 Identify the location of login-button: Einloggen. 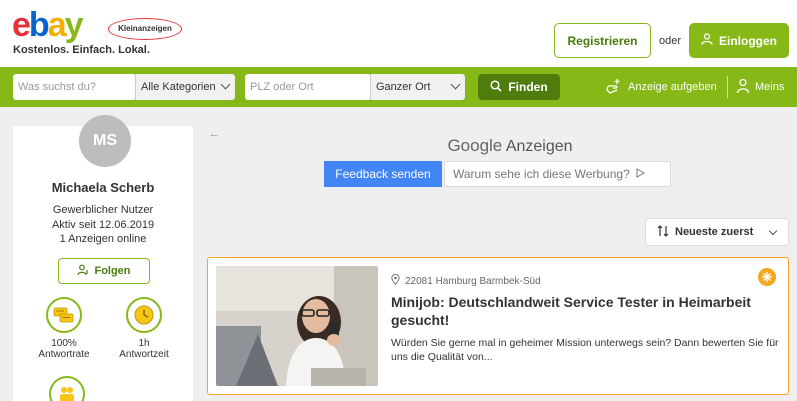
(739, 40).